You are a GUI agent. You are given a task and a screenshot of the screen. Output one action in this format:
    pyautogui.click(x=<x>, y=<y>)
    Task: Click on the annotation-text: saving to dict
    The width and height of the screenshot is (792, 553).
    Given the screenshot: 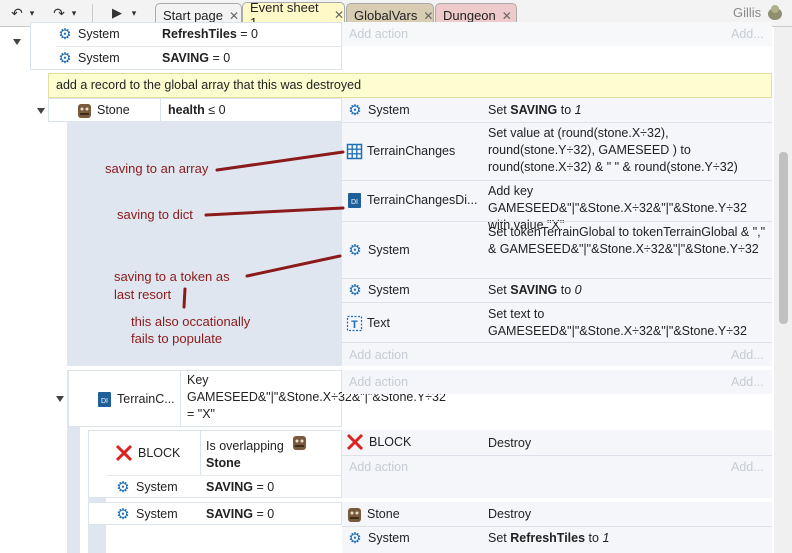 What is the action you would take?
    pyautogui.click(x=155, y=214)
    